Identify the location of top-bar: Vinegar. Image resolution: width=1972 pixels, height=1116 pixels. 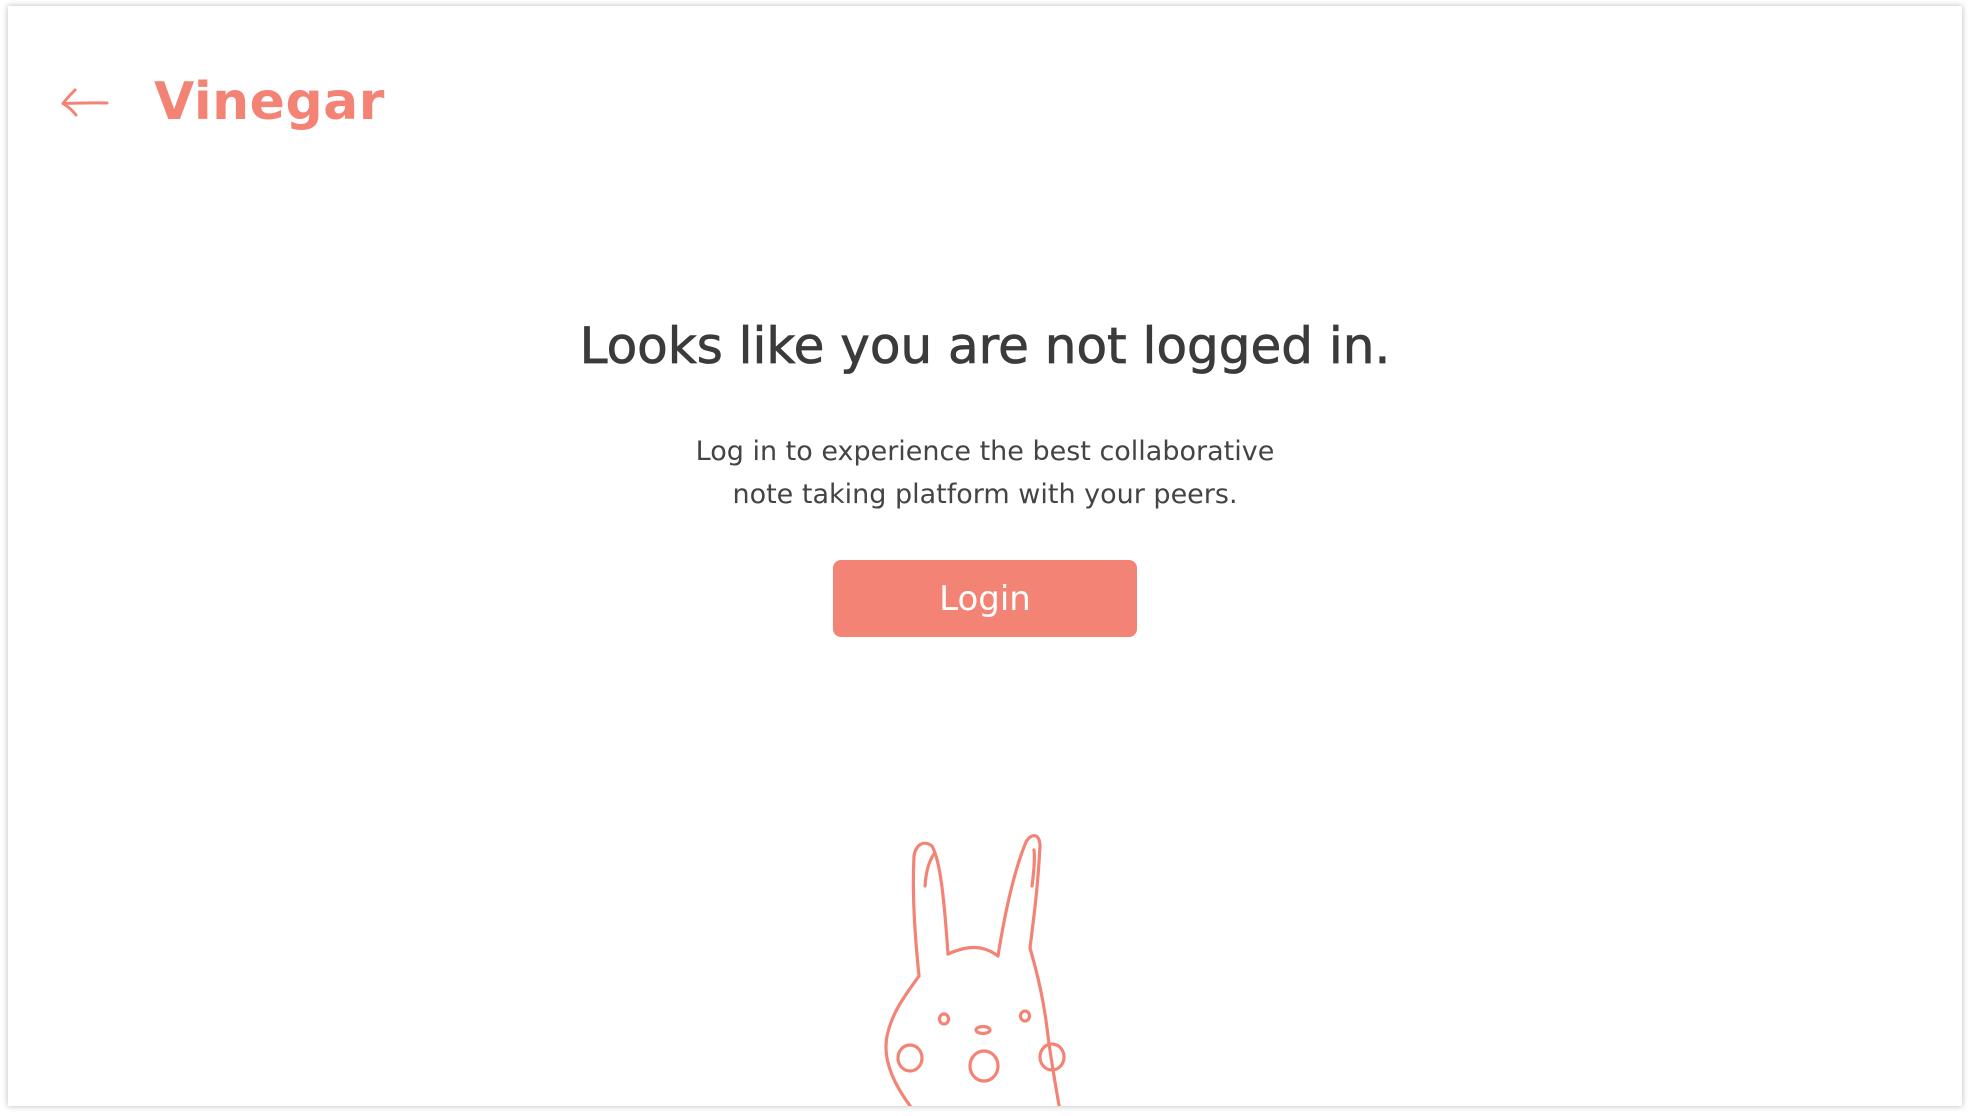
(222, 102).